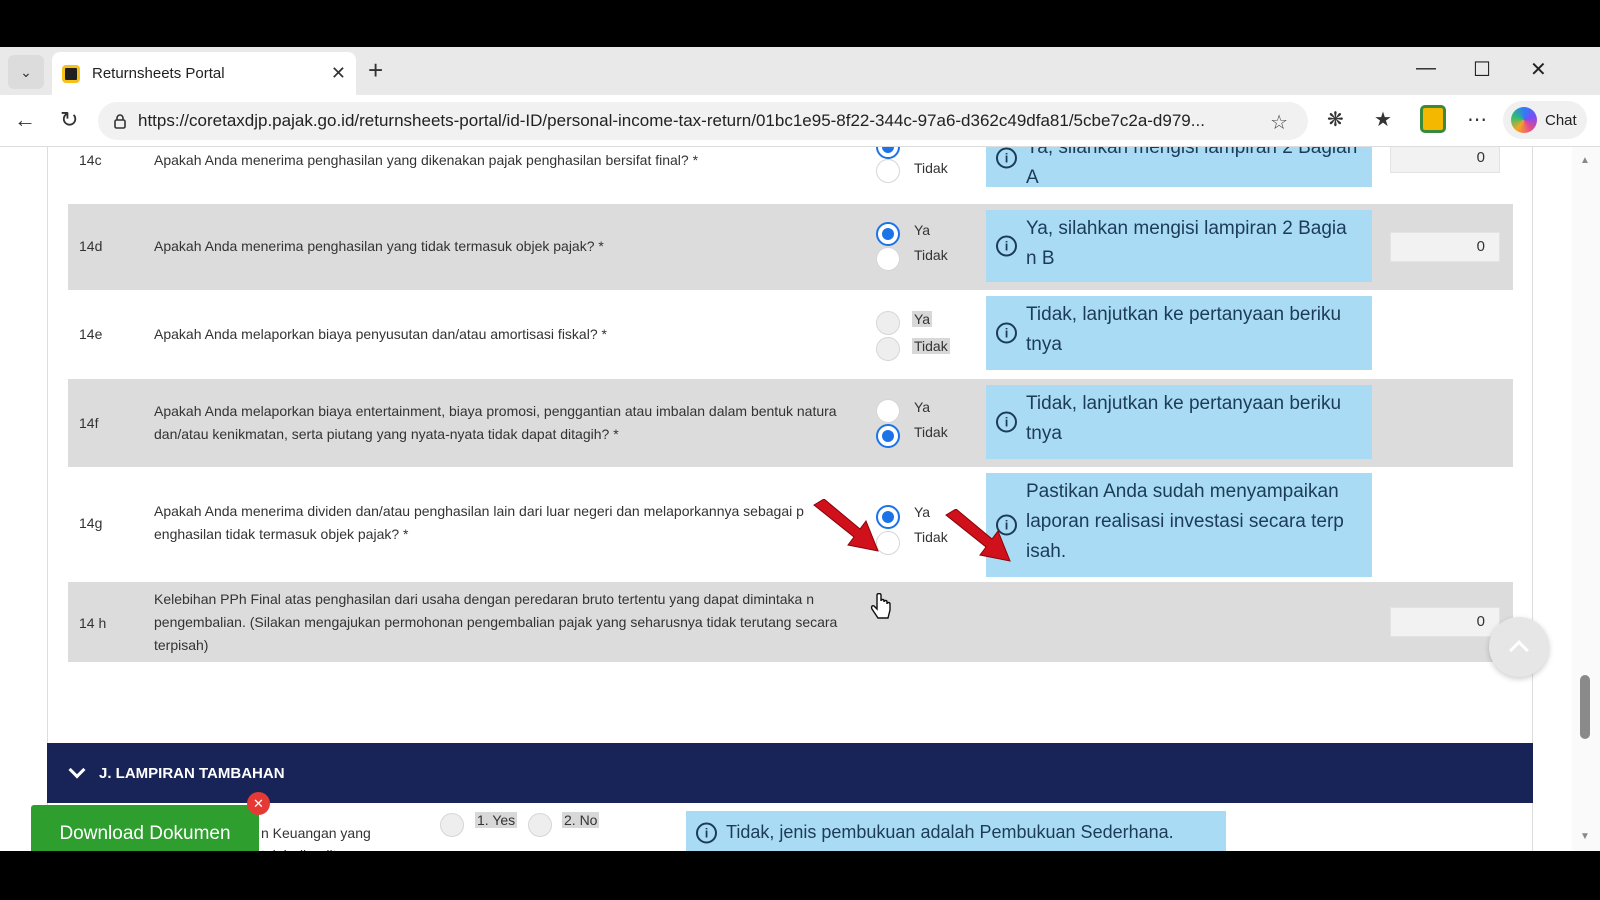  What do you see at coordinates (375, 70) in the screenshot?
I see `new-tab-button: +` at bounding box center [375, 70].